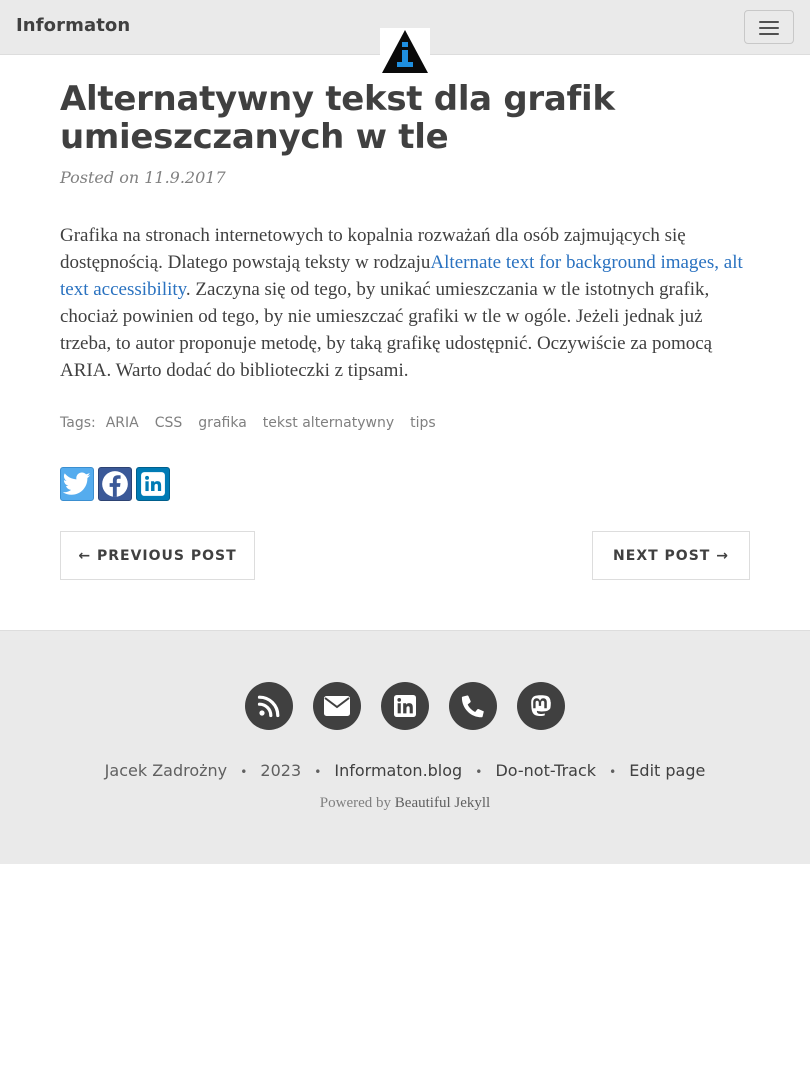 This screenshot has width=810, height=1080. What do you see at coordinates (405, 51) in the screenshot?
I see `info-logo-icon` at bounding box center [405, 51].